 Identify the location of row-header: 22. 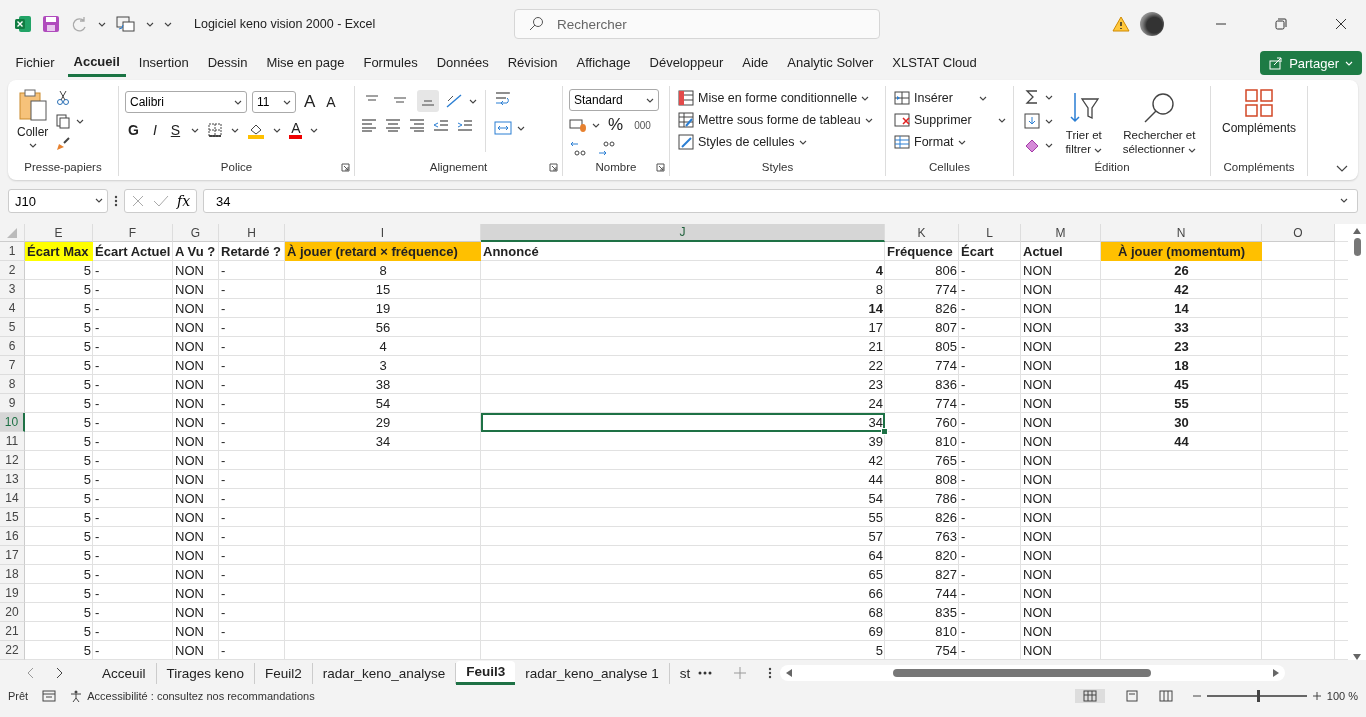
(12, 650).